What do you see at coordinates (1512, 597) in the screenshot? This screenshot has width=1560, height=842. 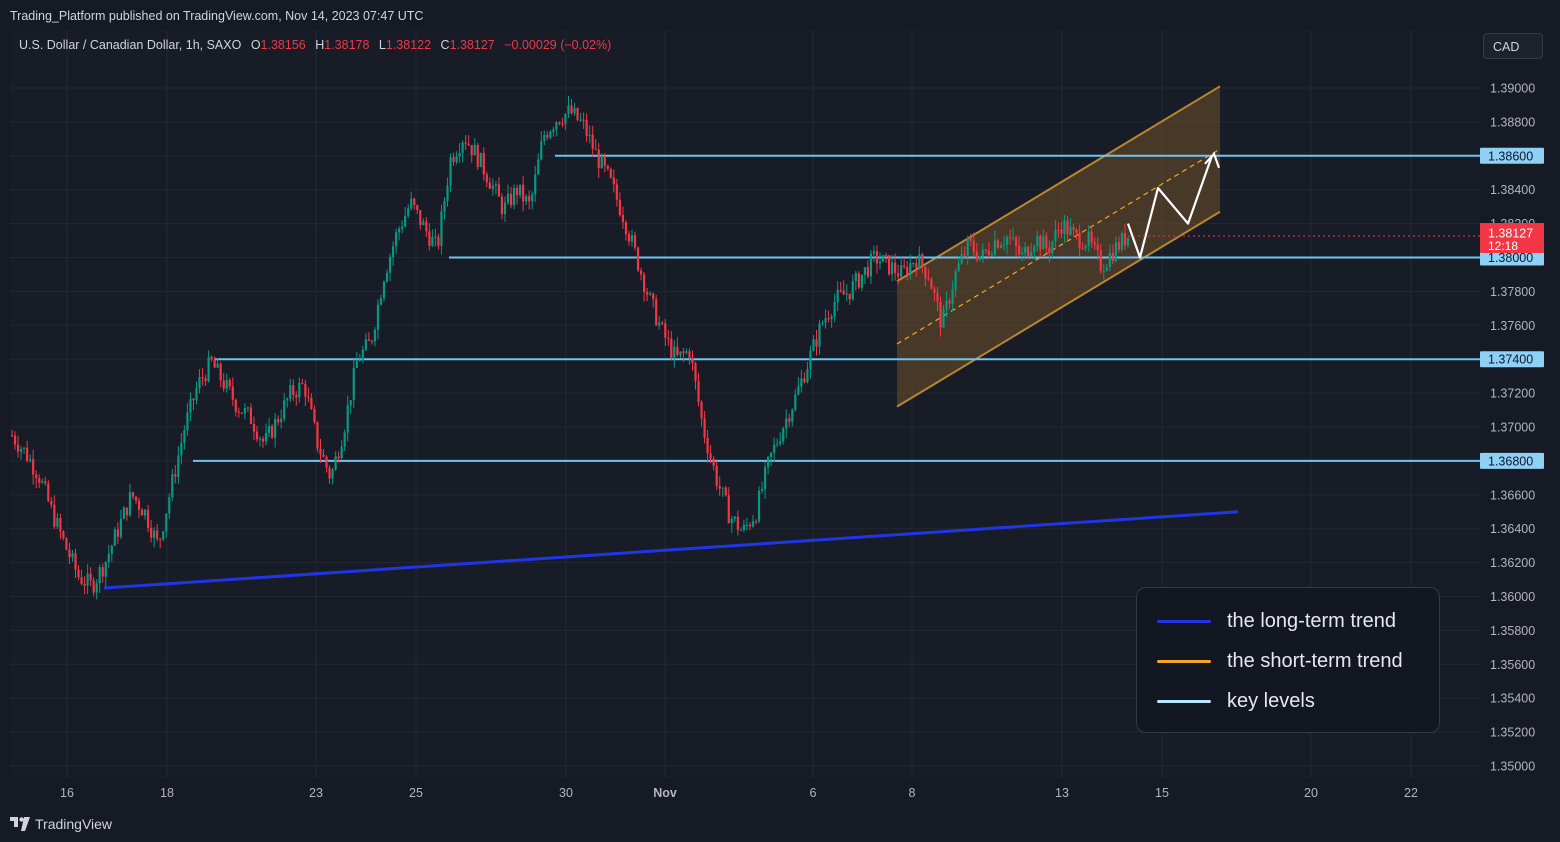 I see `y-tick-label: 1.36000` at bounding box center [1512, 597].